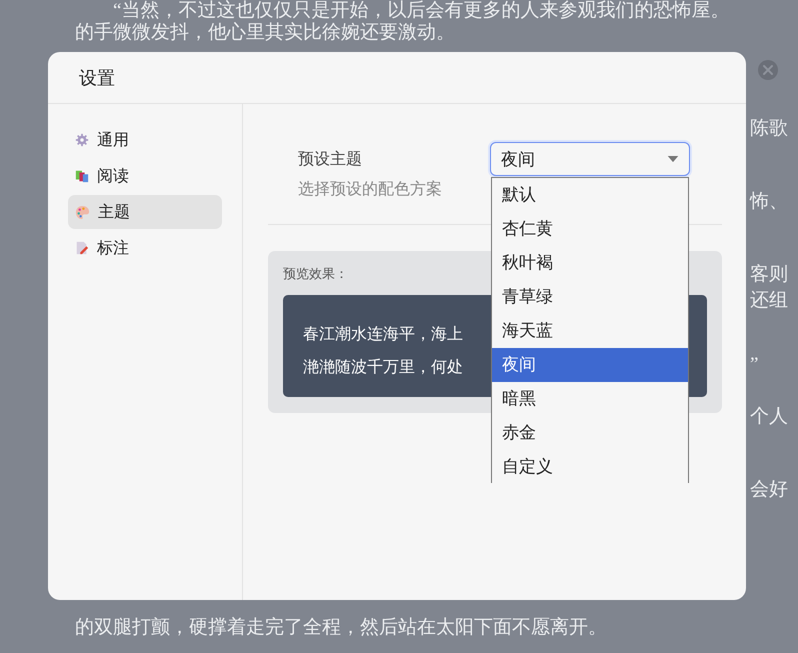  I want to click on dropdown-option: 夜间, so click(590, 365).